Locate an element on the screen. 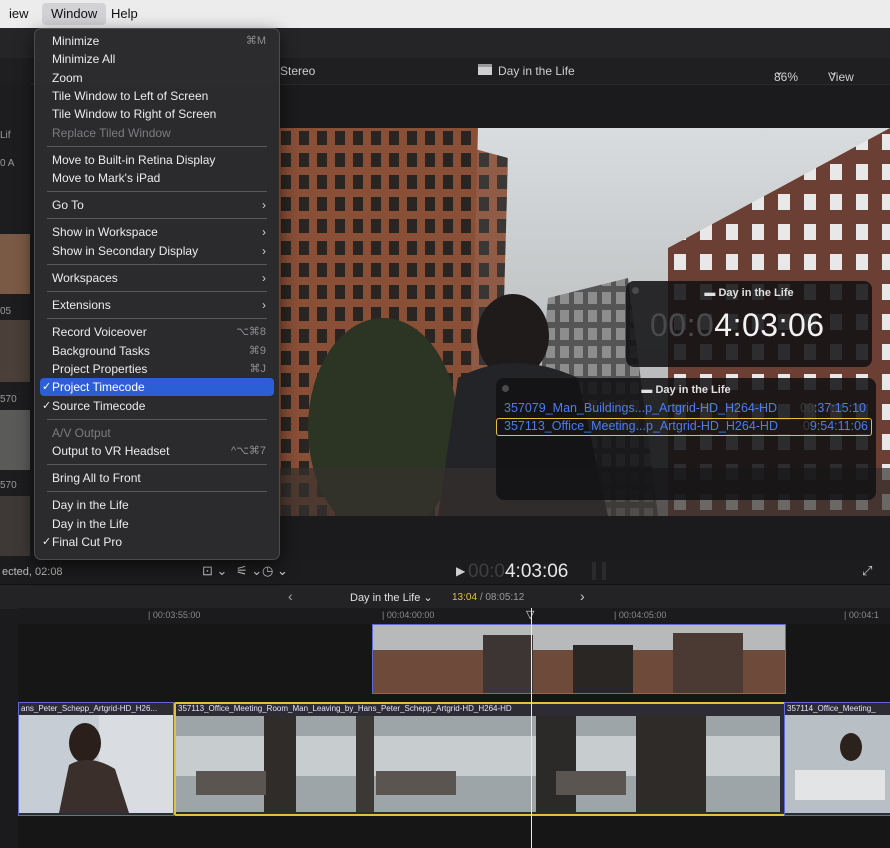 Image resolution: width=890 pixels, height=848 pixels. menu-item-move-to-built-in-retina-display: Move to Built-in Retina Display is located at coordinates (157, 160).